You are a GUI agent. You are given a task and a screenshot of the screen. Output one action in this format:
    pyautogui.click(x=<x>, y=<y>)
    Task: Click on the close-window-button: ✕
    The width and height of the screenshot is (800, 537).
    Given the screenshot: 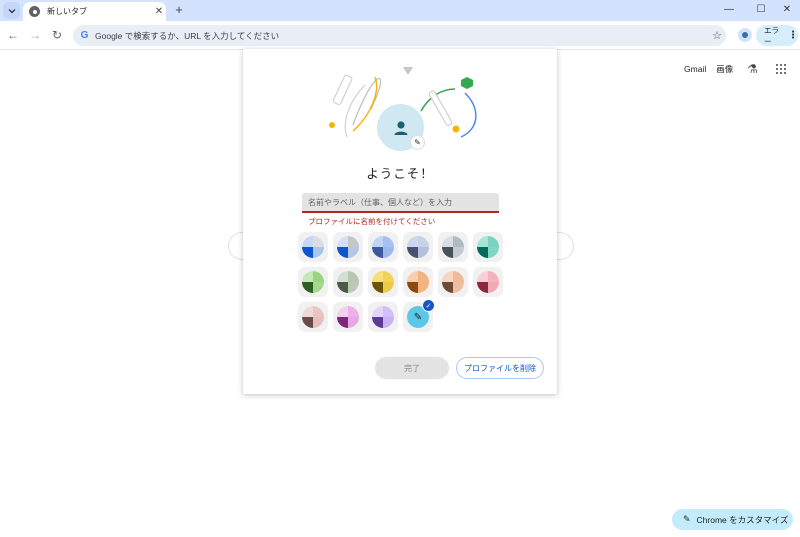 What is the action you would take?
    pyautogui.click(x=785, y=10)
    